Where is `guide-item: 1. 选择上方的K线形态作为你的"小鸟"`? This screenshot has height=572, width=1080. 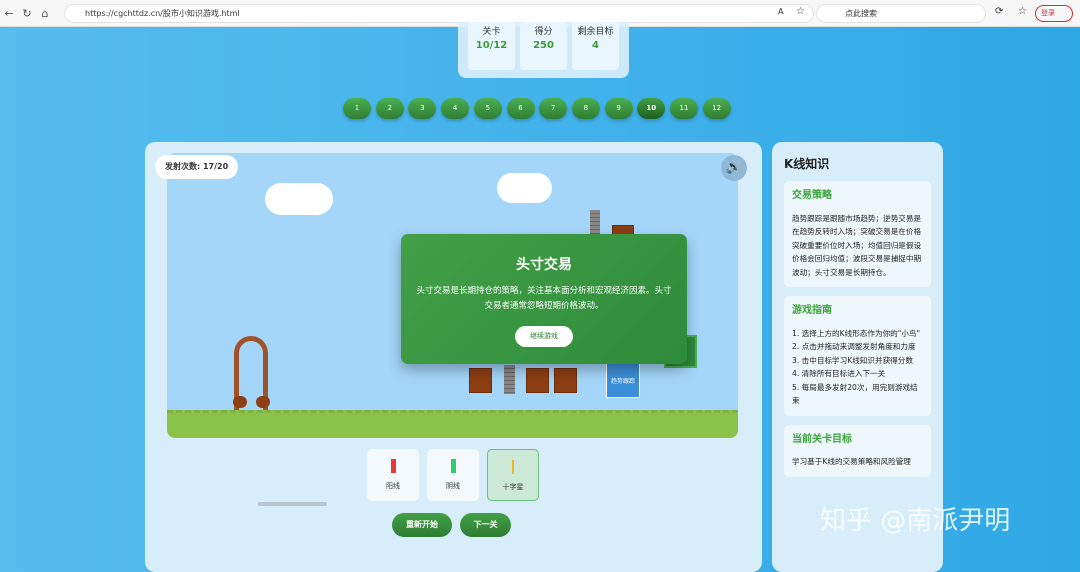 guide-item: 1. 选择上方的K线形态作为你的"小鸟" is located at coordinates (856, 333).